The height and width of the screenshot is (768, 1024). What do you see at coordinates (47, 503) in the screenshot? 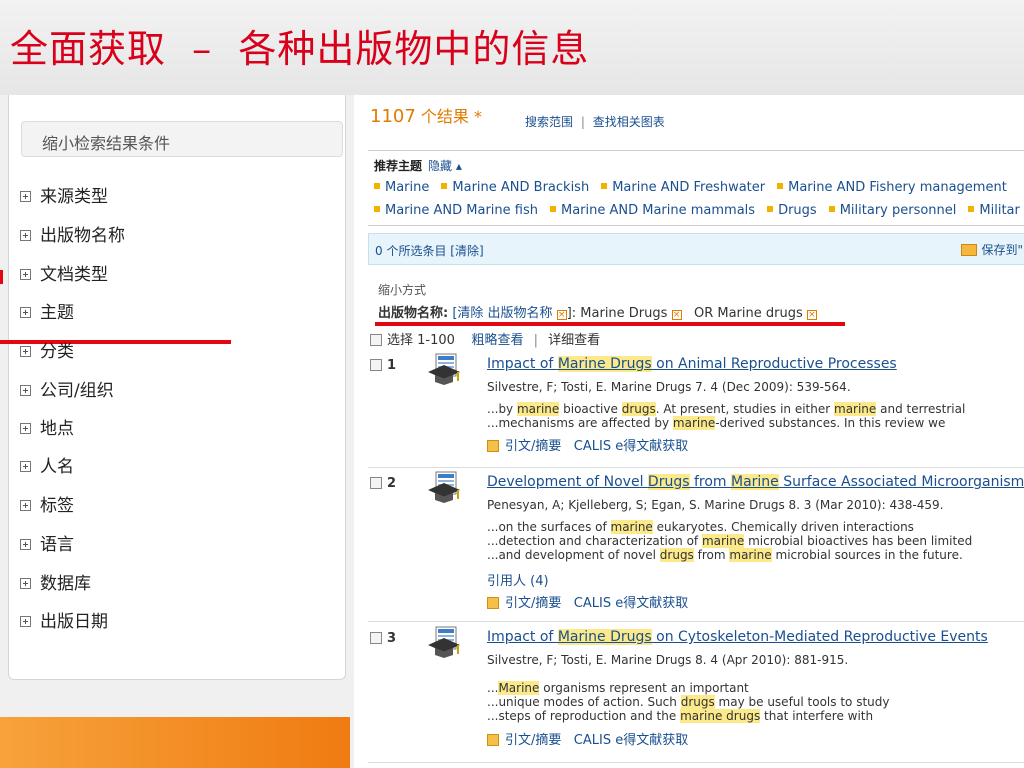
I see `filter-item: 标签` at bounding box center [47, 503].